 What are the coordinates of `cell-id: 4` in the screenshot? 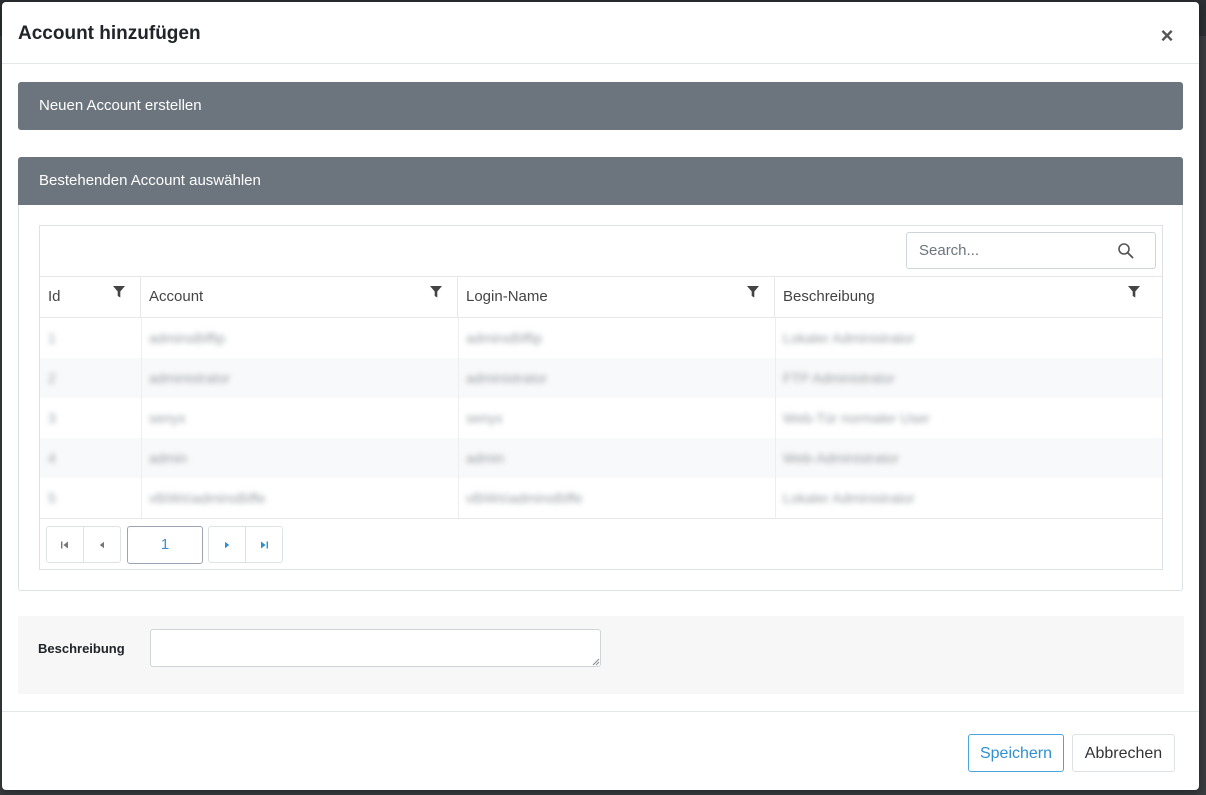 It's located at (52, 458).